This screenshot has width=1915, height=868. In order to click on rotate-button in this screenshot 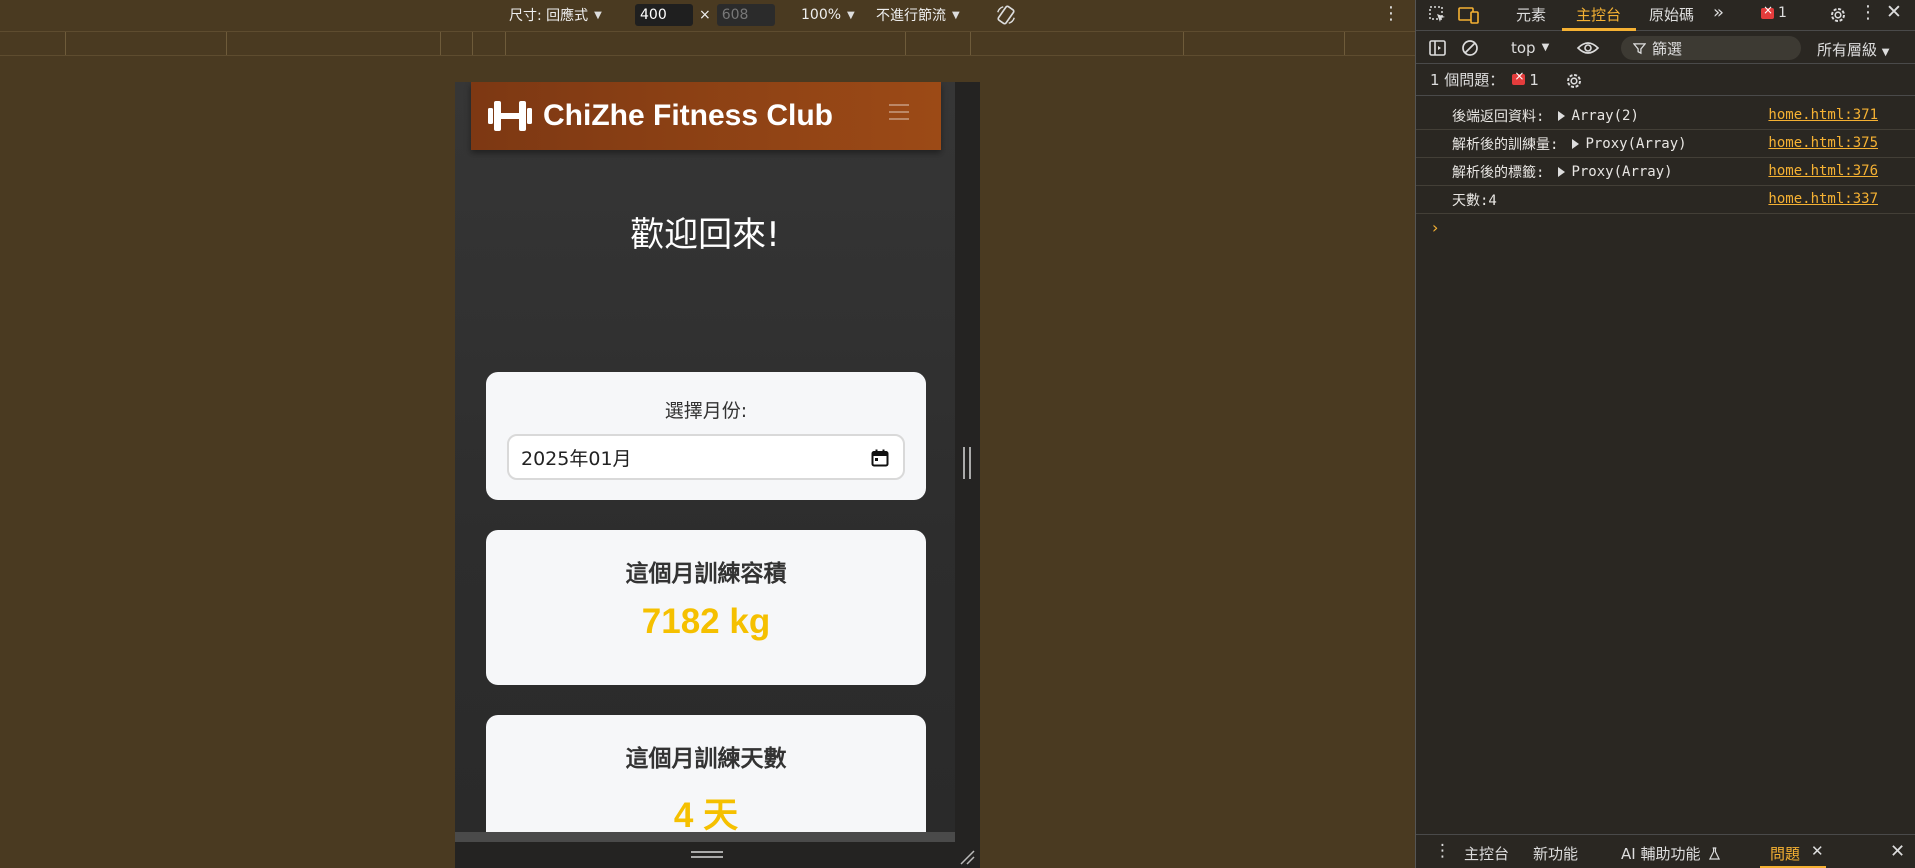, I will do `click(1006, 15)`.